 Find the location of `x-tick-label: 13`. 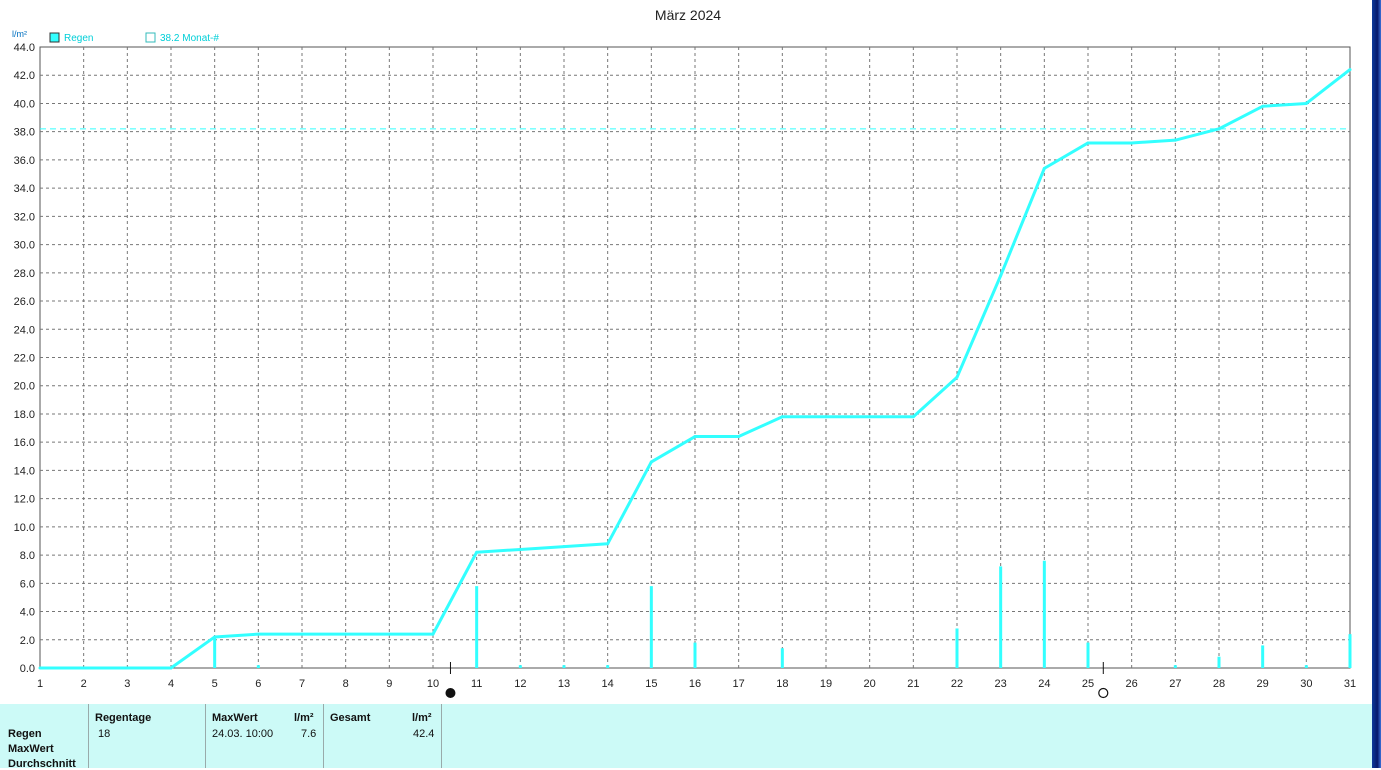

x-tick-label: 13 is located at coordinates (564, 684).